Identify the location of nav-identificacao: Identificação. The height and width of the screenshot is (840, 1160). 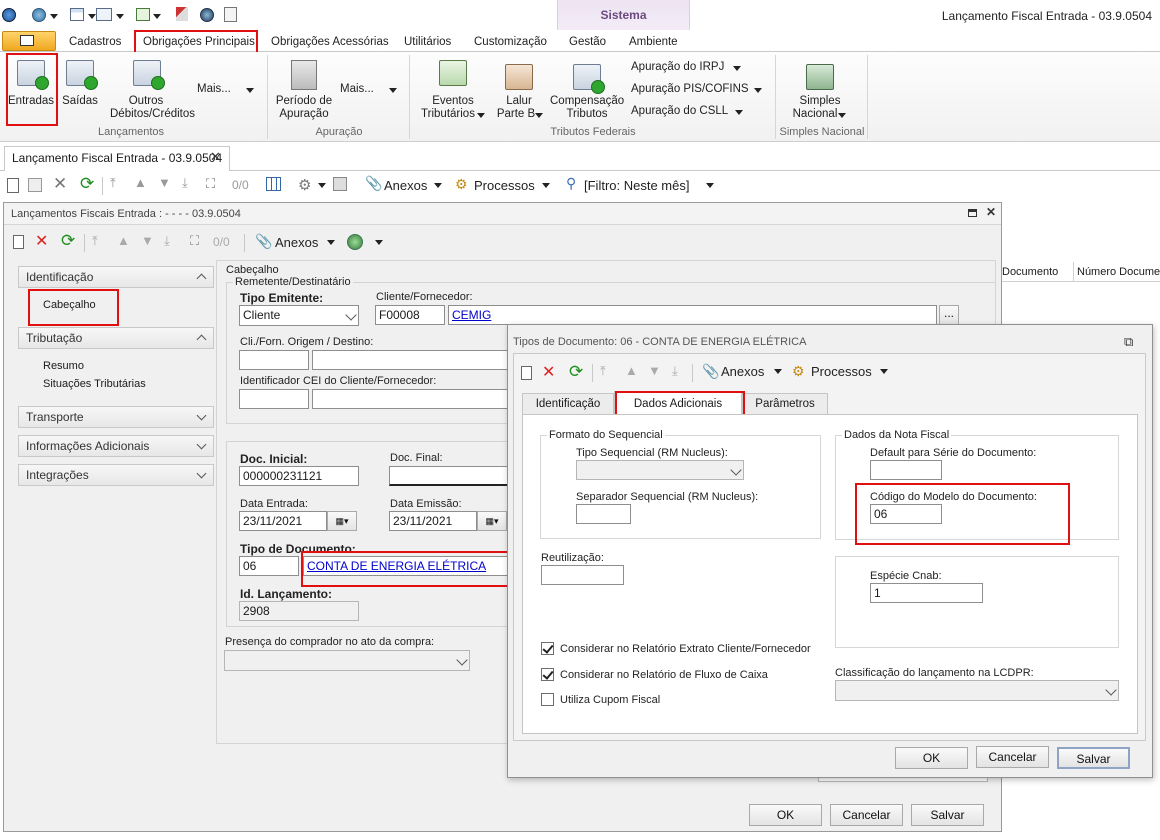
(116, 277).